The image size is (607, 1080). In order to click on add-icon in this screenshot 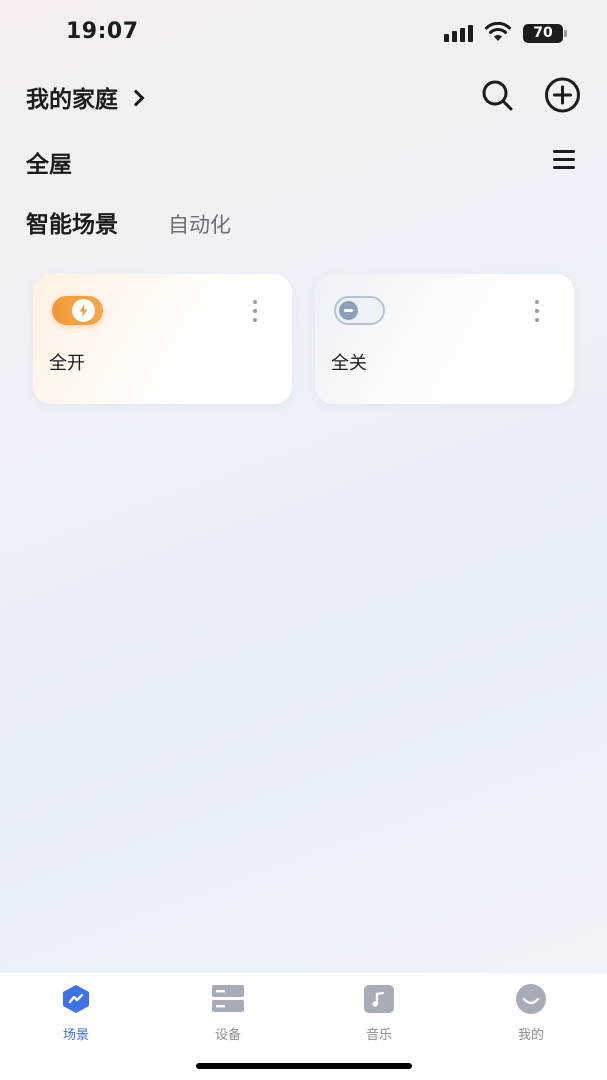, I will do `click(562, 95)`.